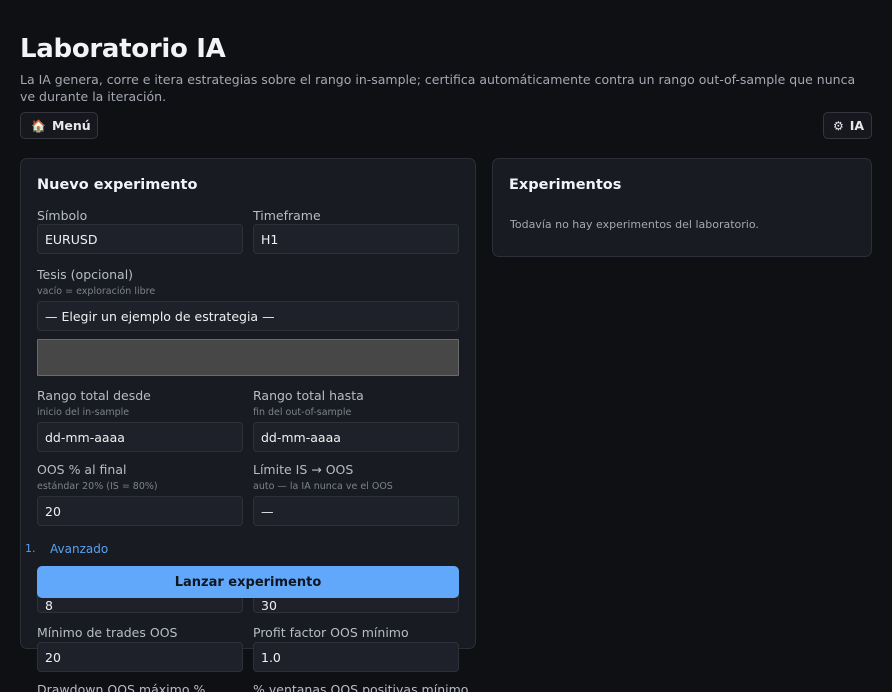 The image size is (892, 692). What do you see at coordinates (85, 274) in the screenshot?
I see `thesis-label: Tesis (opcional)` at bounding box center [85, 274].